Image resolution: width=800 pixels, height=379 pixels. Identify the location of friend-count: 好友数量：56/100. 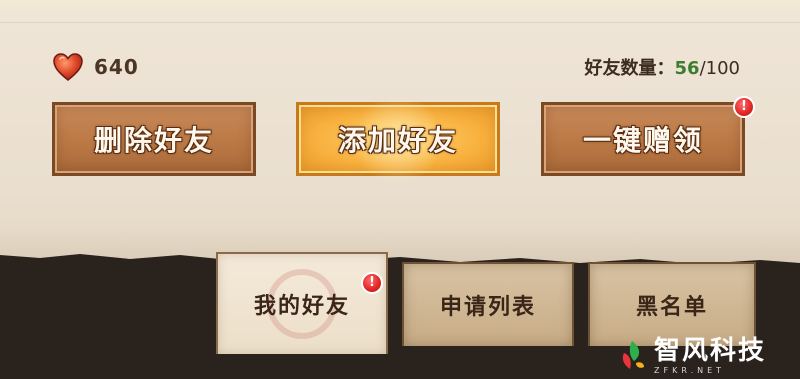
(663, 67).